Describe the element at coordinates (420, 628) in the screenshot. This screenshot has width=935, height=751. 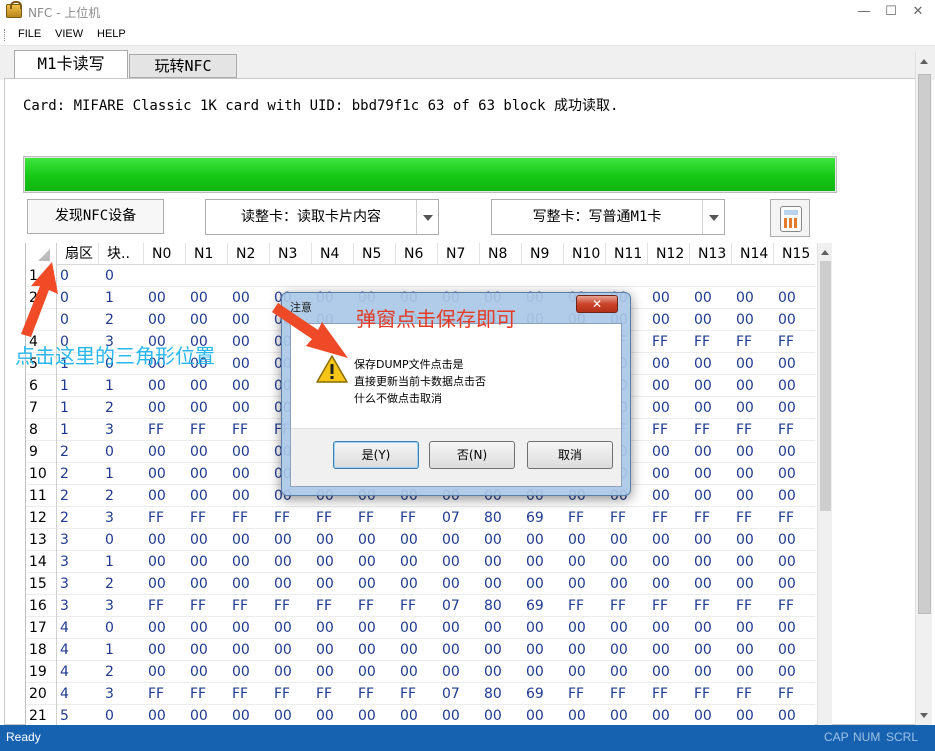
I see `table-row: 17 4 0 00 00 00 00 00 00 00 00 00 00 00 00 00 00 00 00` at that location.